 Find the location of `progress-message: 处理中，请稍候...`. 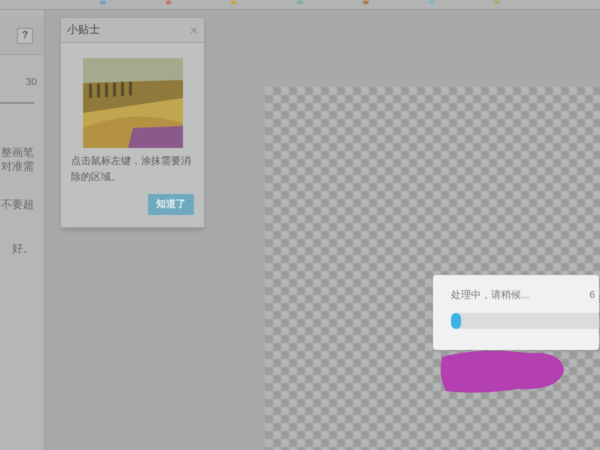

progress-message: 处理中，请稍候... is located at coordinates (490, 295).